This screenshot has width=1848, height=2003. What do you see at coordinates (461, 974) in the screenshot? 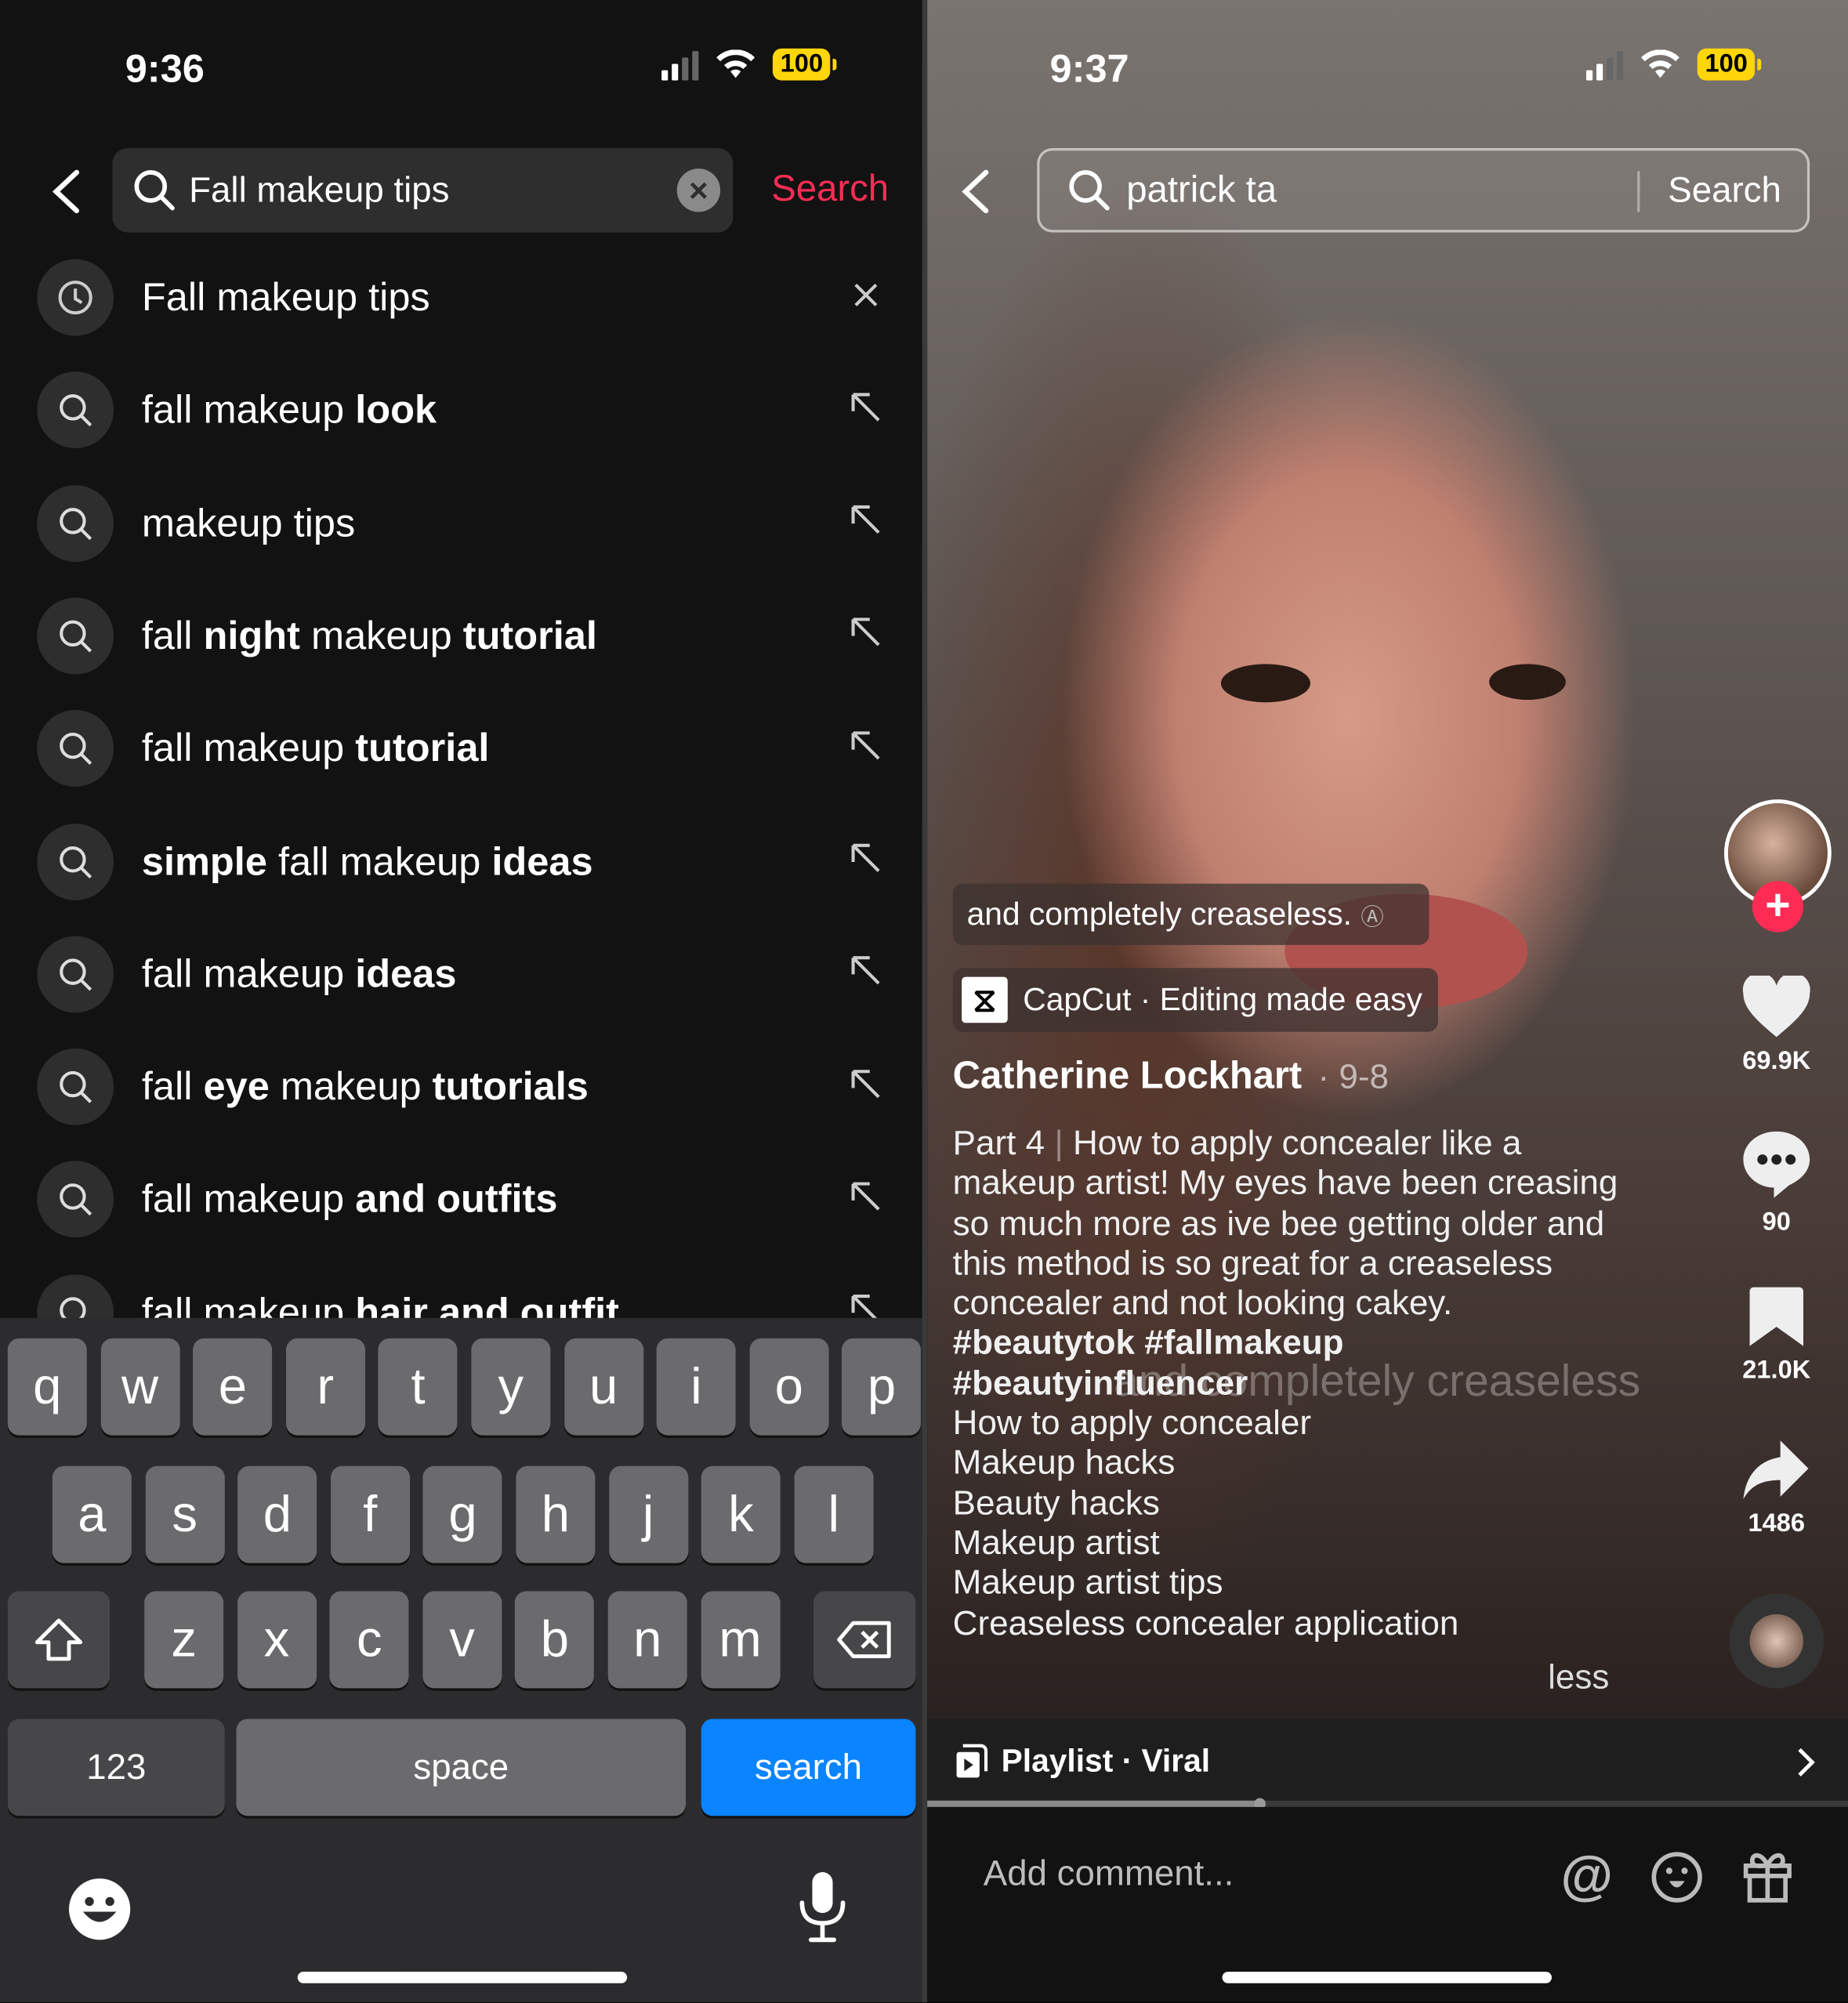
I see `suggestion-item: fall makeup ideas` at bounding box center [461, 974].